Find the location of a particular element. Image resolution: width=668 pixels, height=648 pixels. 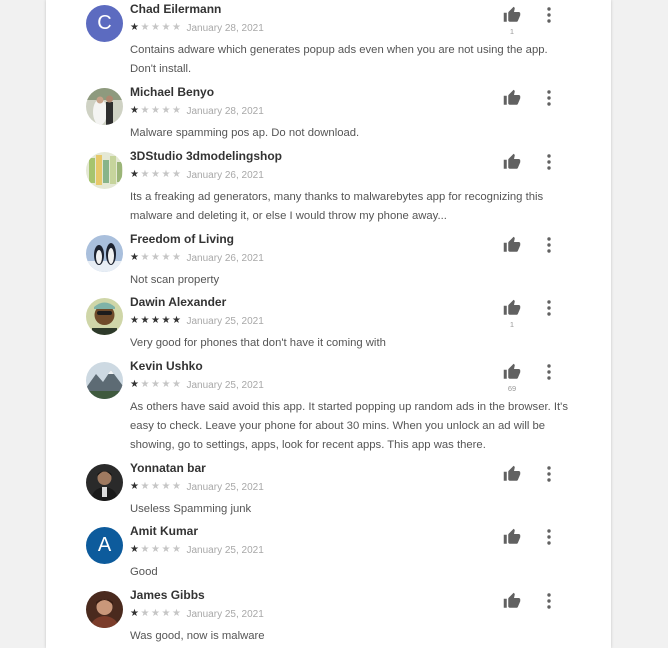

helpful-count: 69 is located at coordinates (512, 388).